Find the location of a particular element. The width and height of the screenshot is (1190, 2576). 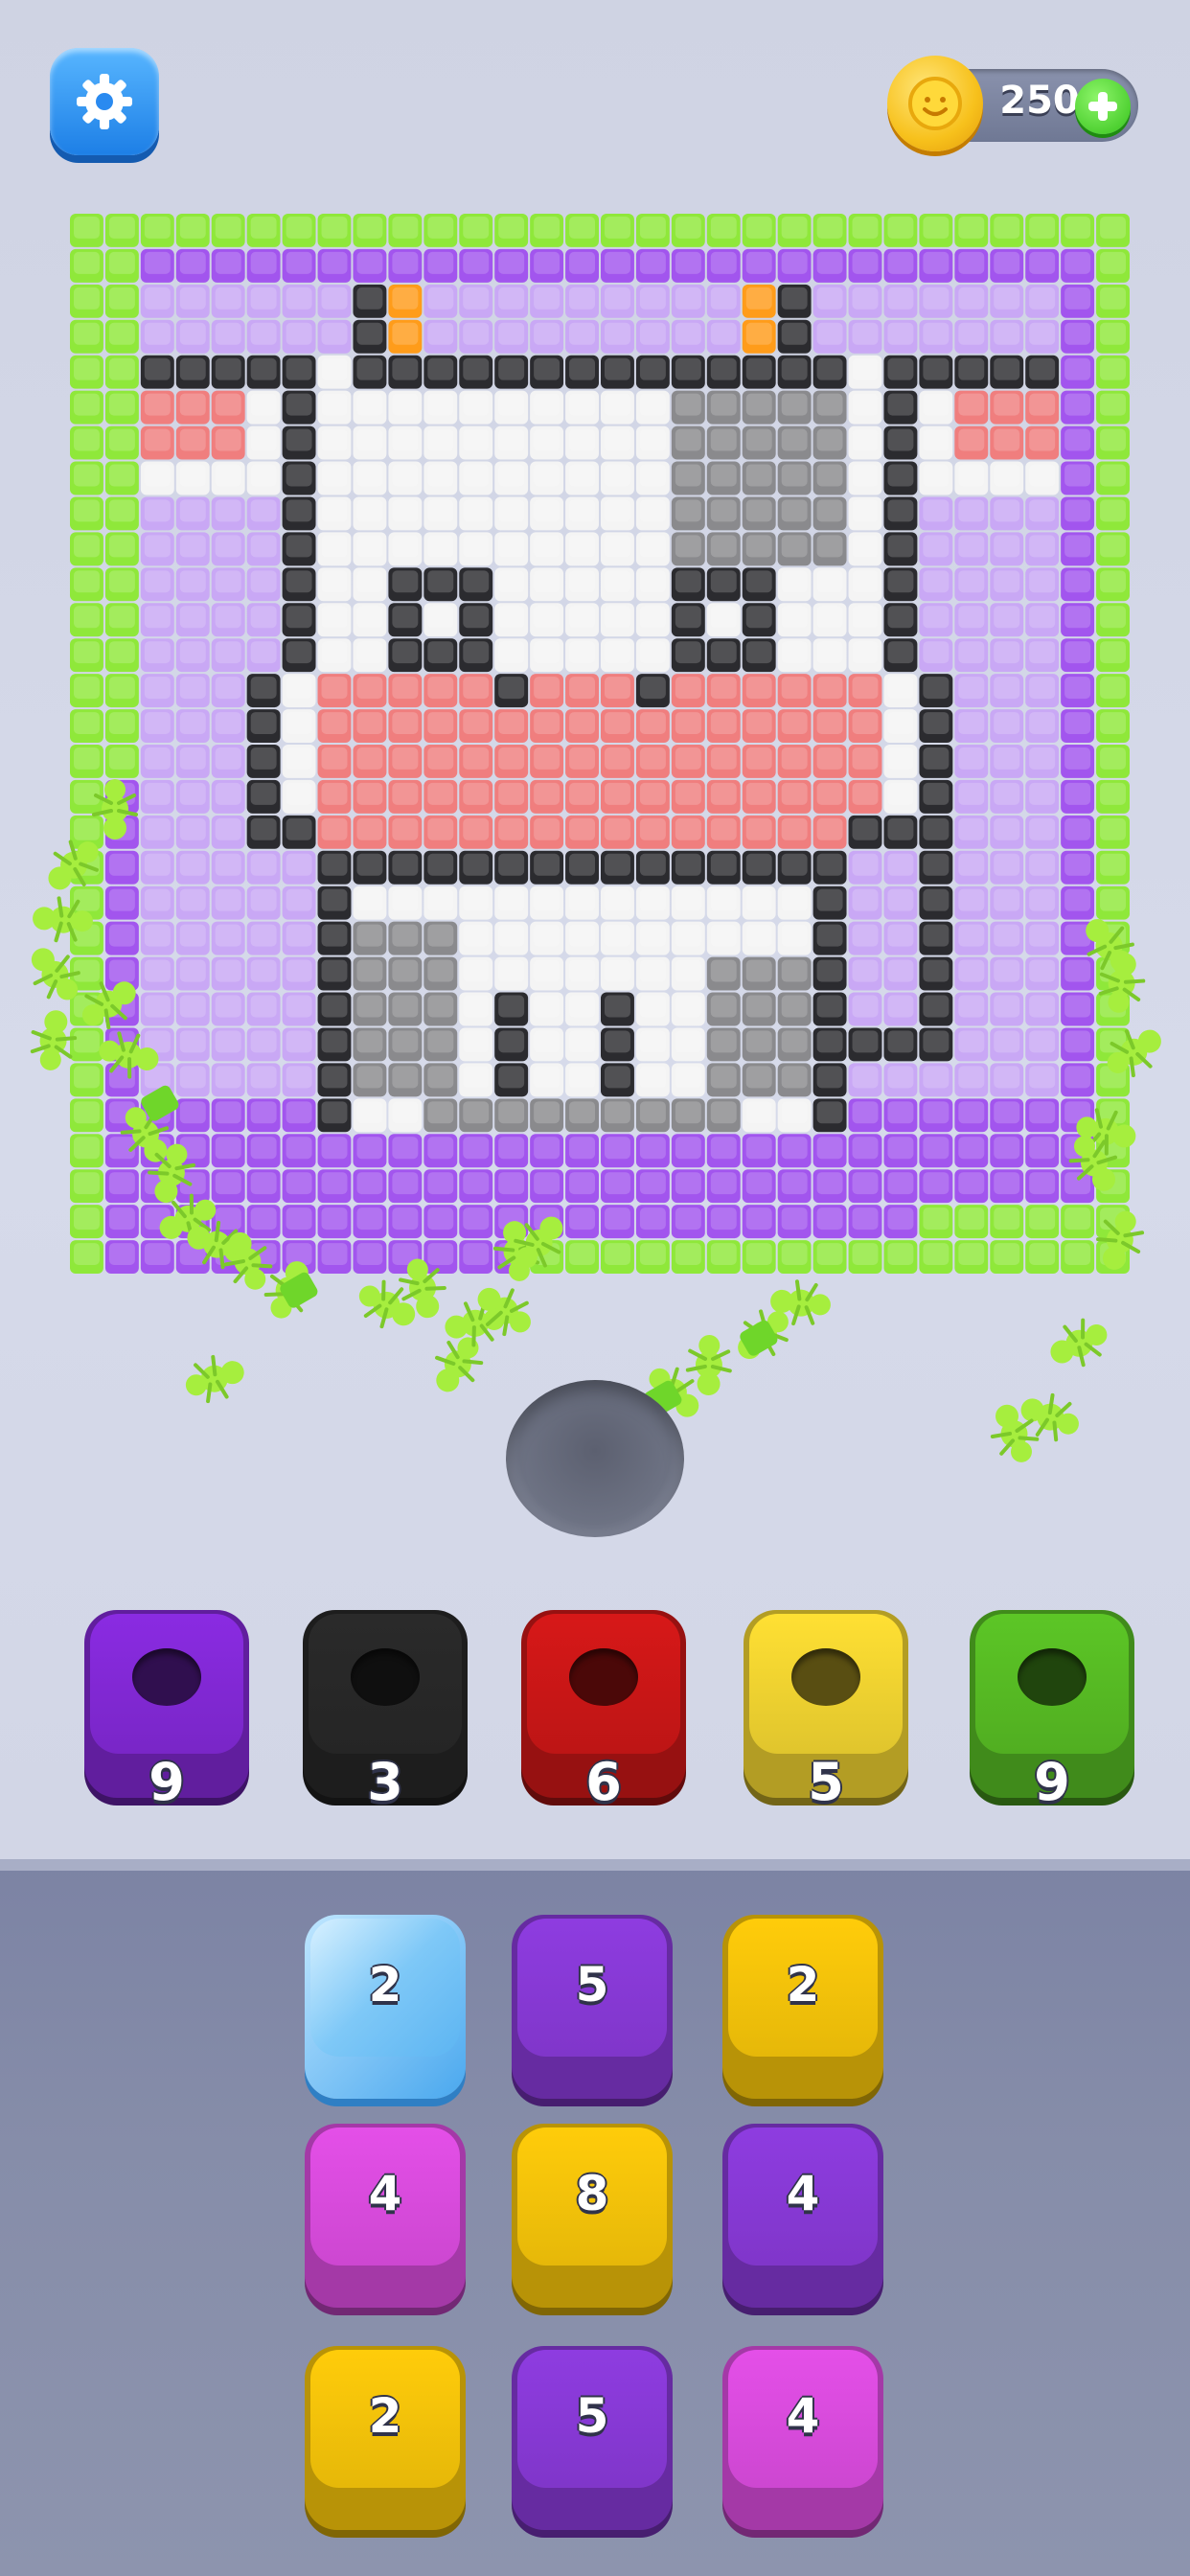

tile-count: 8 is located at coordinates (592, 2193).